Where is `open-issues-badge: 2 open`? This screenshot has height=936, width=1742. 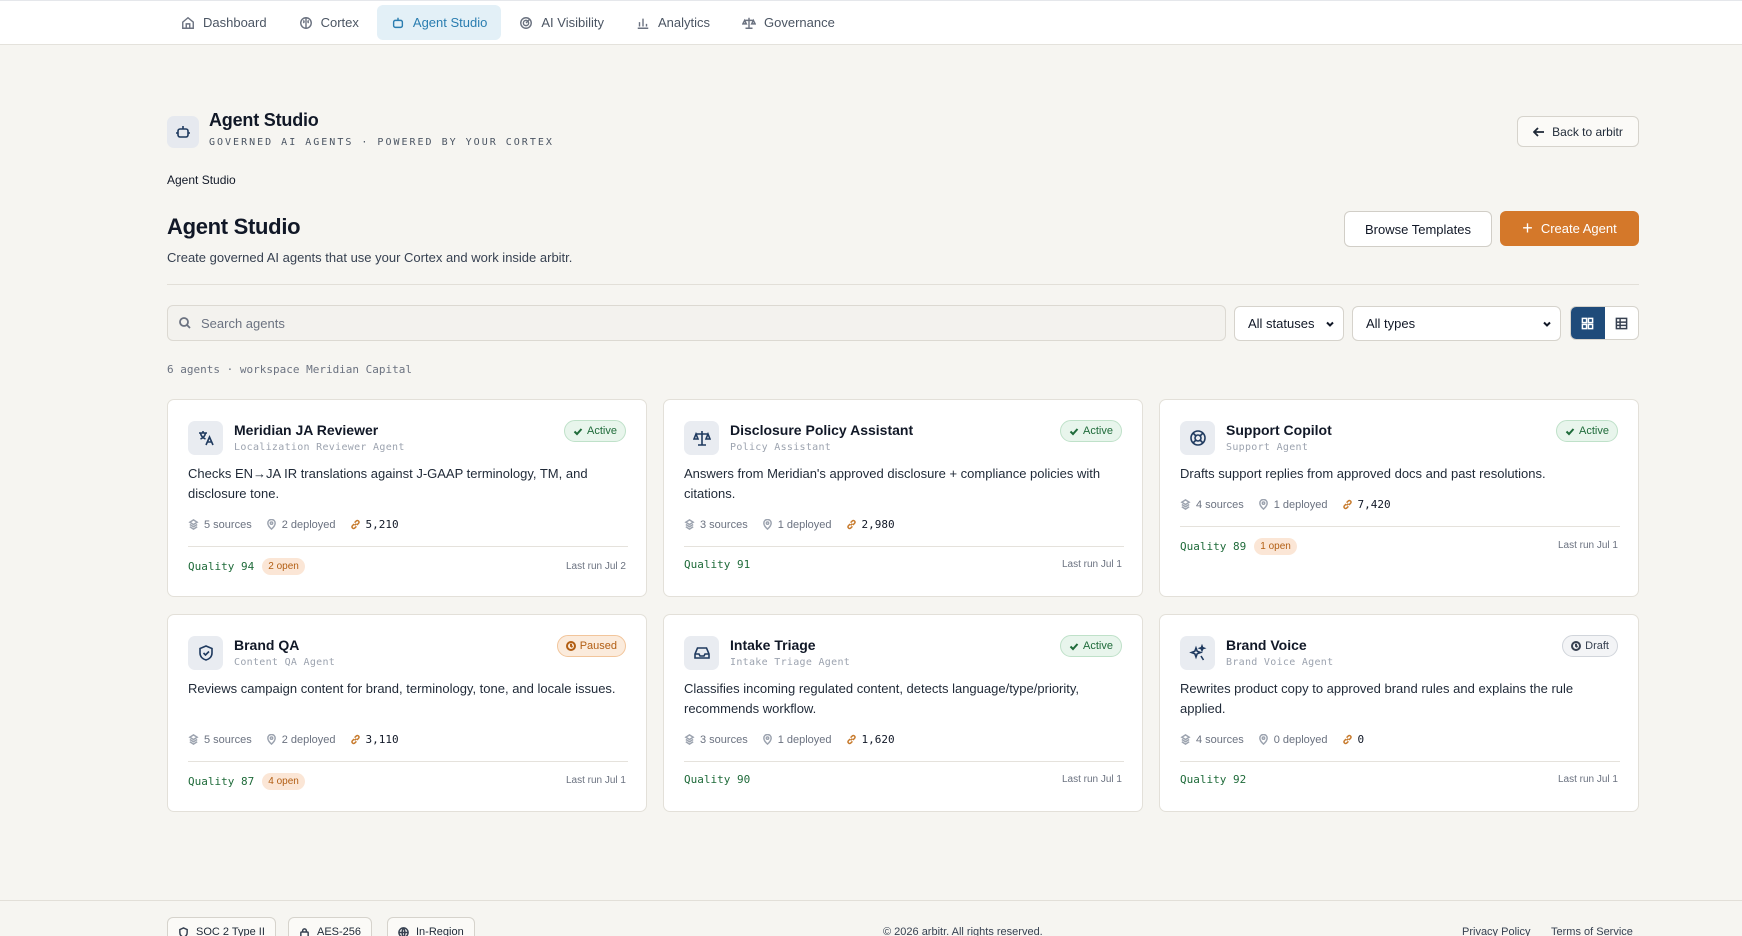
open-issues-badge: 2 open is located at coordinates (283, 566).